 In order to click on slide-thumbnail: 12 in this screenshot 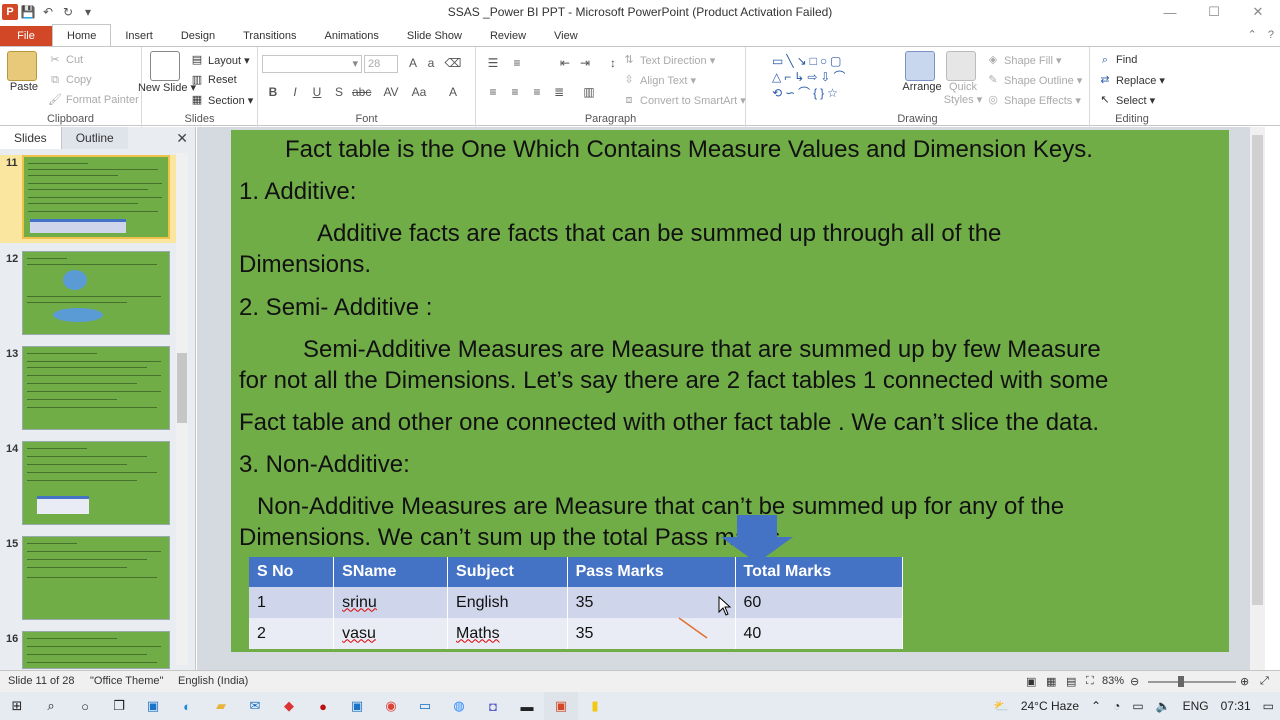, I will do `click(90, 295)`.